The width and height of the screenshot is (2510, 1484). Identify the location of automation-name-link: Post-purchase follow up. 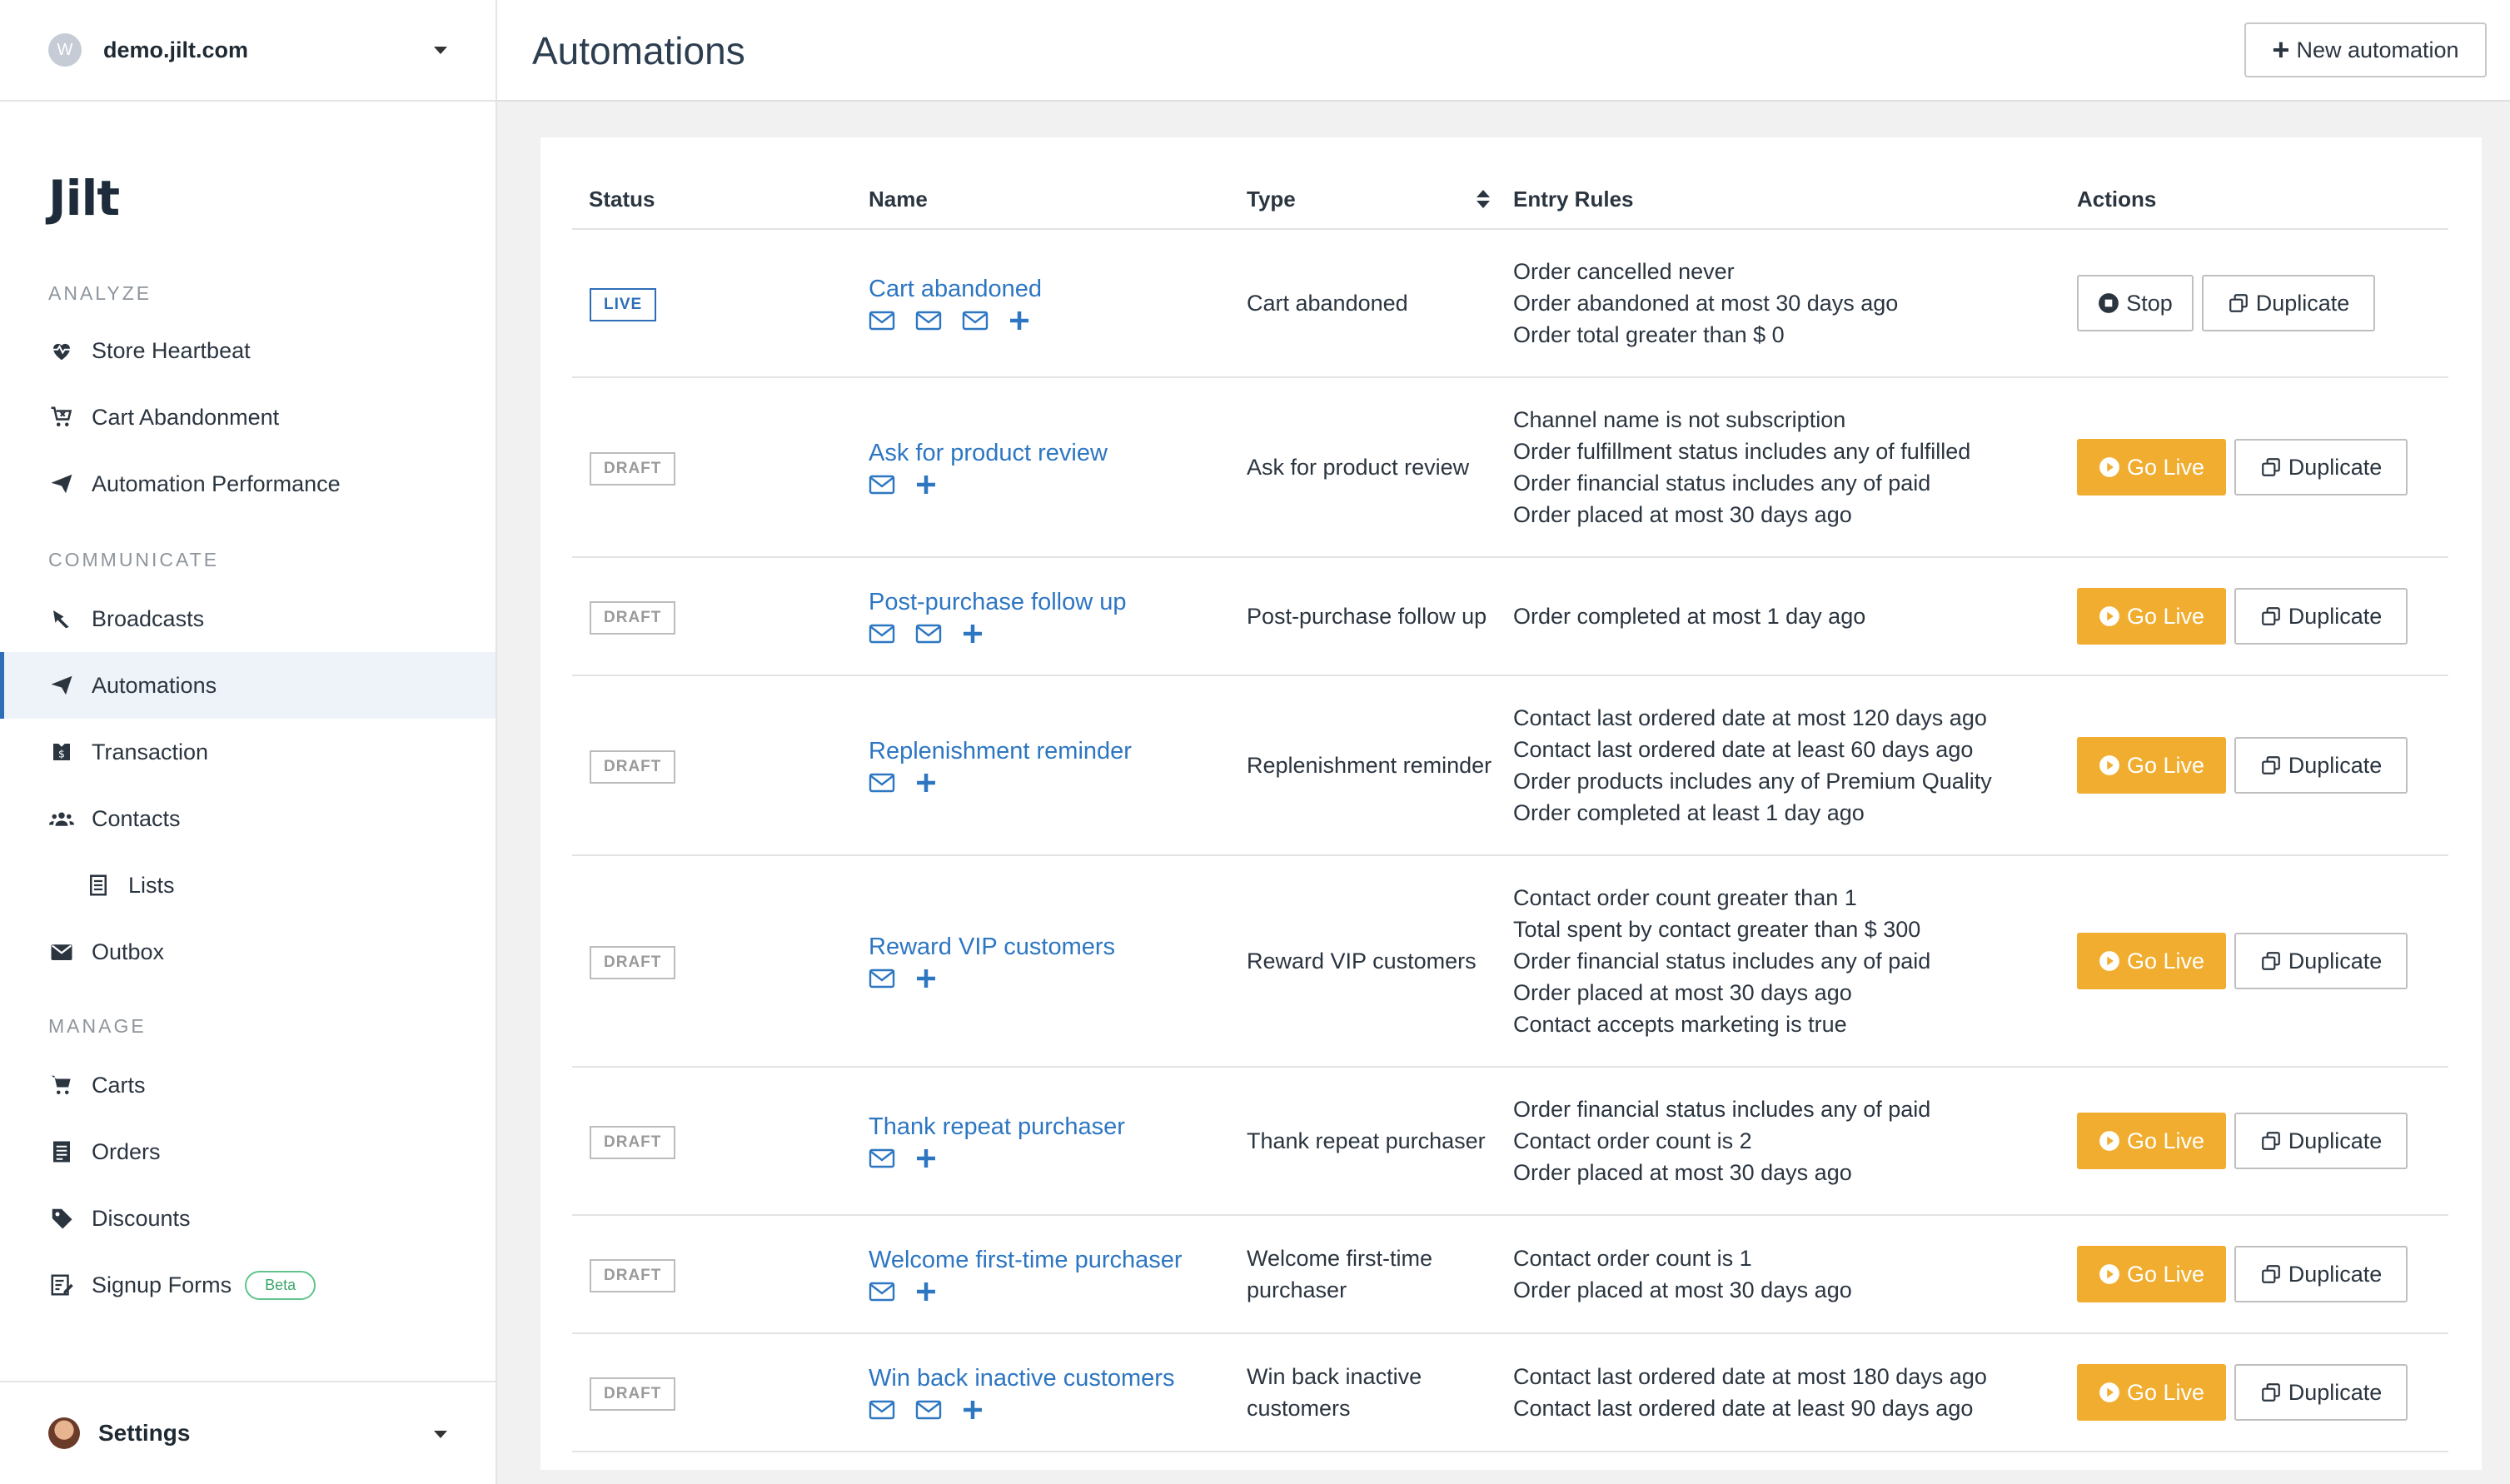
(1050, 602).